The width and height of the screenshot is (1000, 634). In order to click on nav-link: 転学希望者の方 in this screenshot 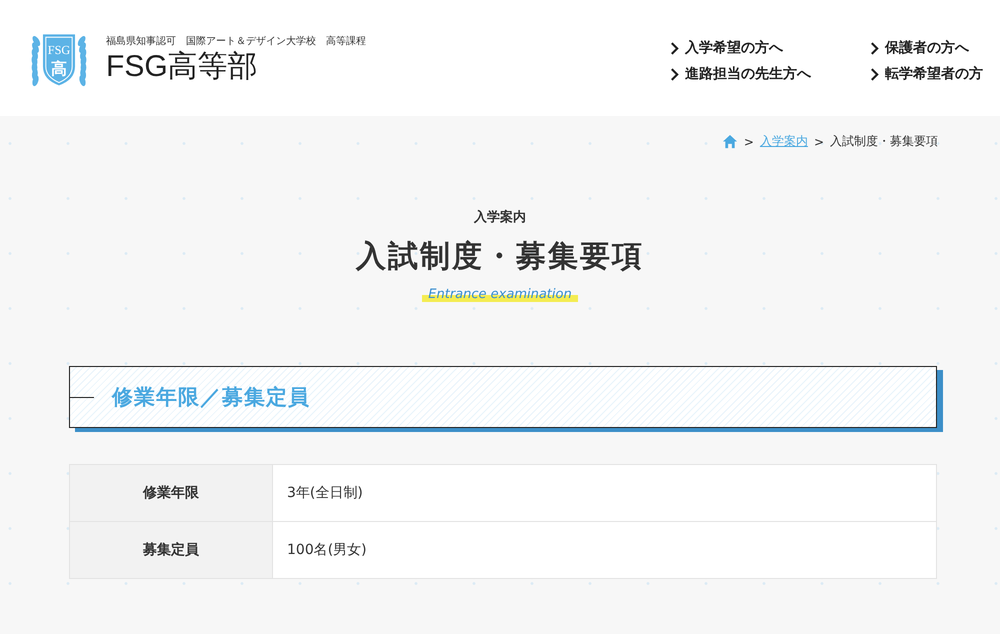, I will do `click(935, 74)`.